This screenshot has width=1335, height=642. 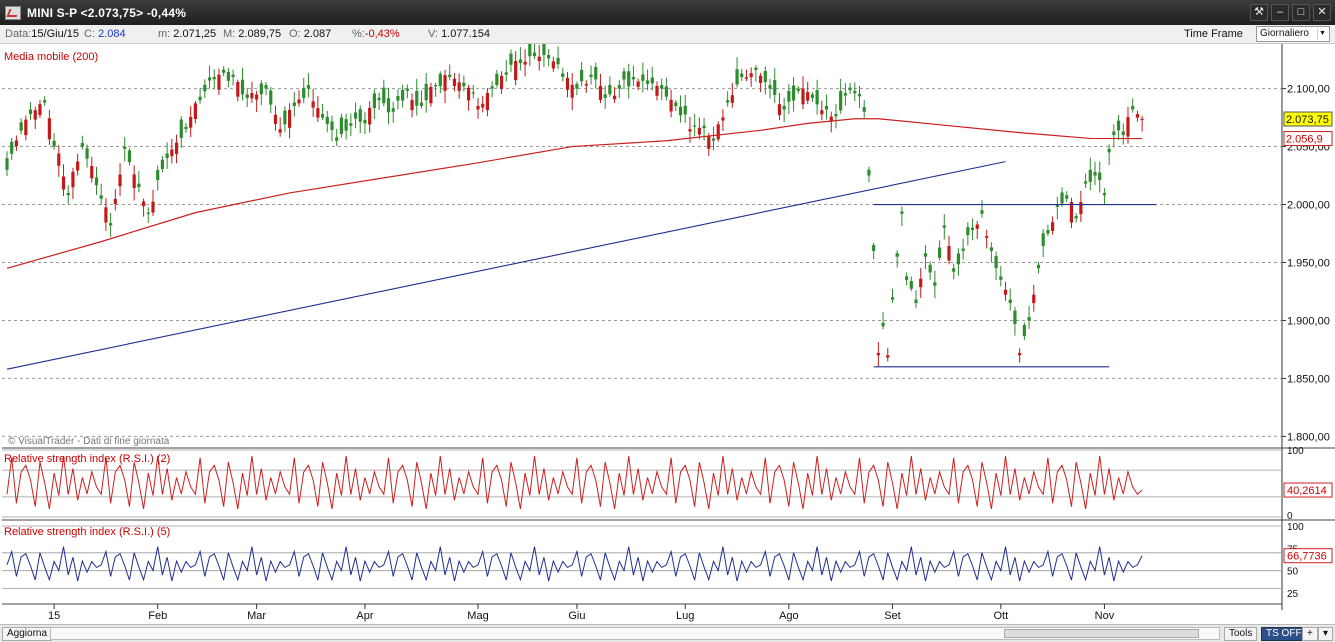 I want to click on minimize-button: –, so click(x=1280, y=12).